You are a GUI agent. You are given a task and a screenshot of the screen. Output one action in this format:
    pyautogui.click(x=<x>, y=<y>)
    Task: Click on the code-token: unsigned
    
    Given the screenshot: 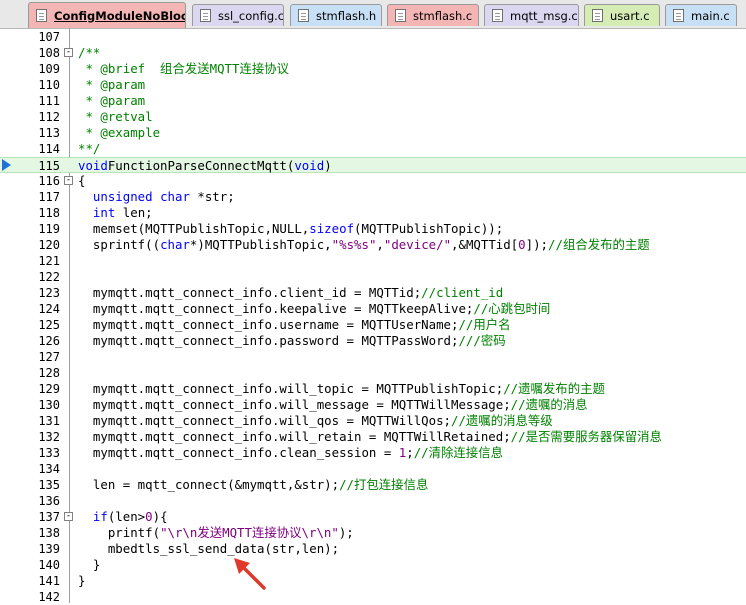 What is the action you would take?
    pyautogui.click(x=122, y=196)
    